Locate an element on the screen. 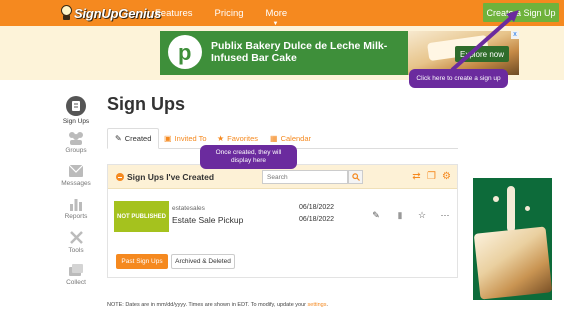 This screenshot has width=564, height=336. sidebar-label-signups: Sign Ups is located at coordinates (76, 121).